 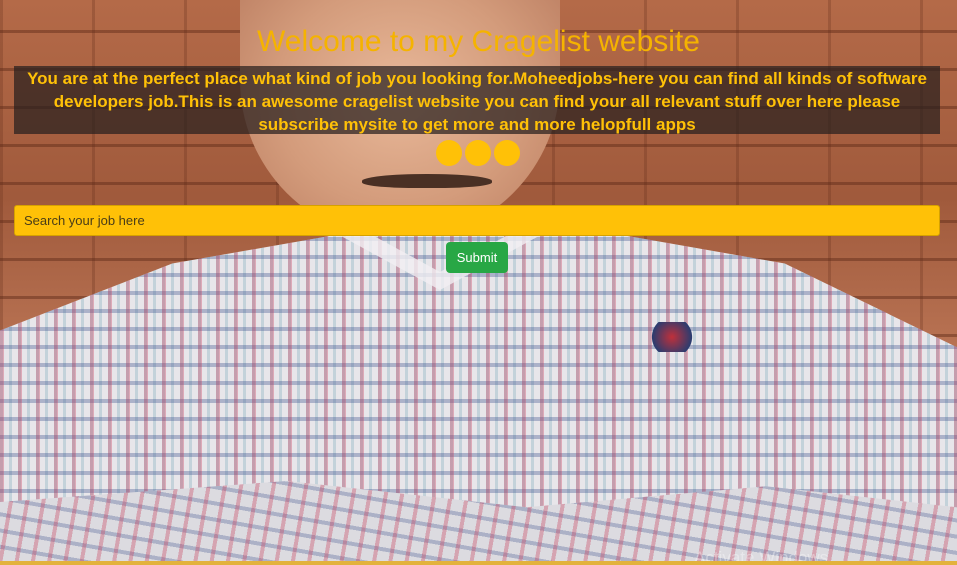 What do you see at coordinates (477, 220) in the screenshot?
I see `job-search-input` at bounding box center [477, 220].